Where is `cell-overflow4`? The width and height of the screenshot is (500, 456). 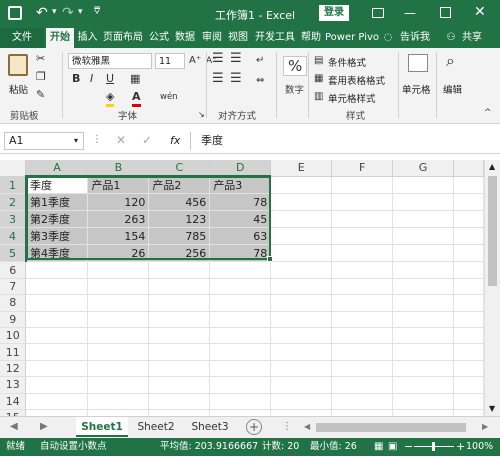
cell-overflow4 is located at coordinates (468, 236).